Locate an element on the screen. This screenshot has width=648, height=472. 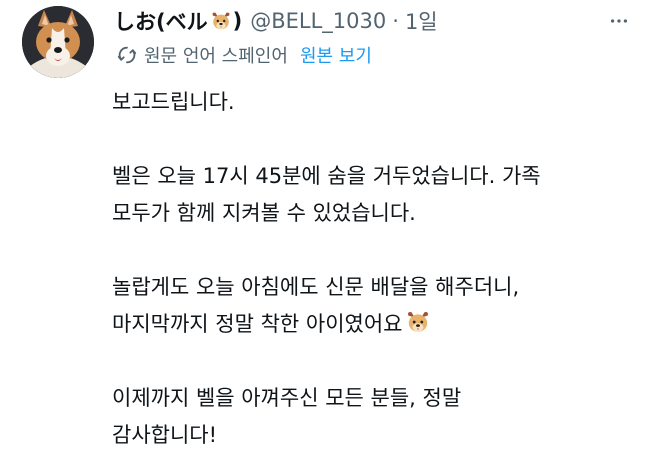
view-original-link: 원본 보기 is located at coordinates (336, 55).